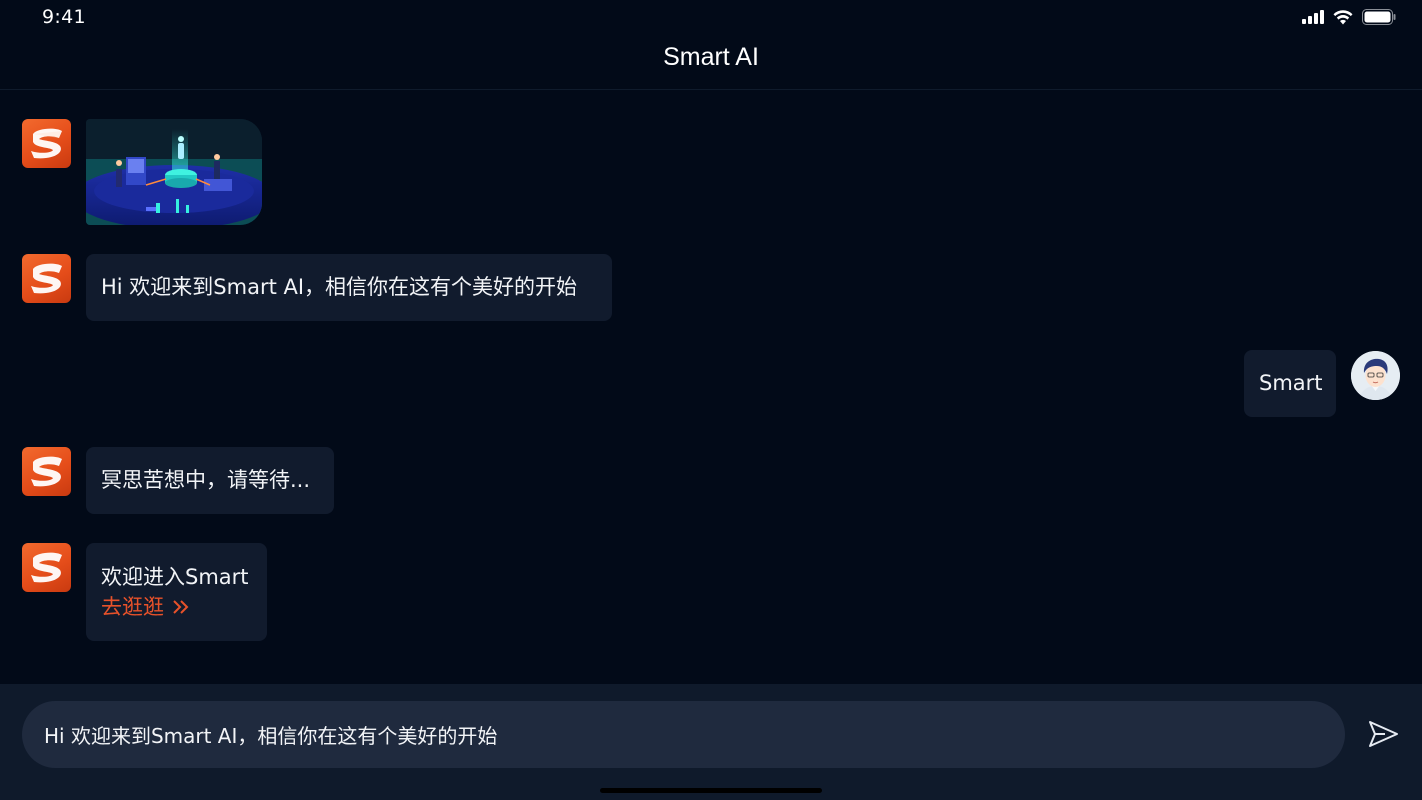  What do you see at coordinates (181, 607) in the screenshot?
I see `double-chevron-right-icon` at bounding box center [181, 607].